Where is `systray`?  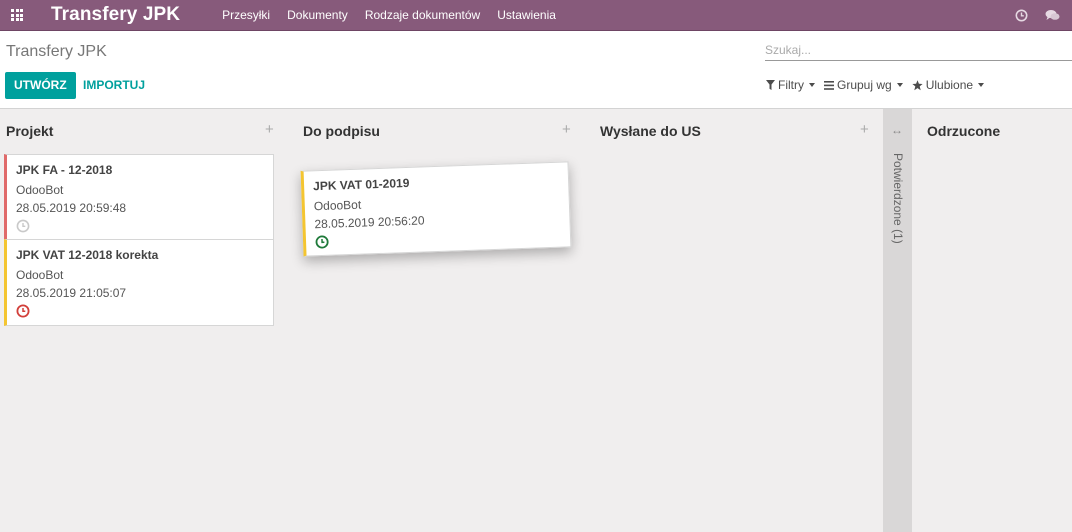 systray is located at coordinates (1029, 15).